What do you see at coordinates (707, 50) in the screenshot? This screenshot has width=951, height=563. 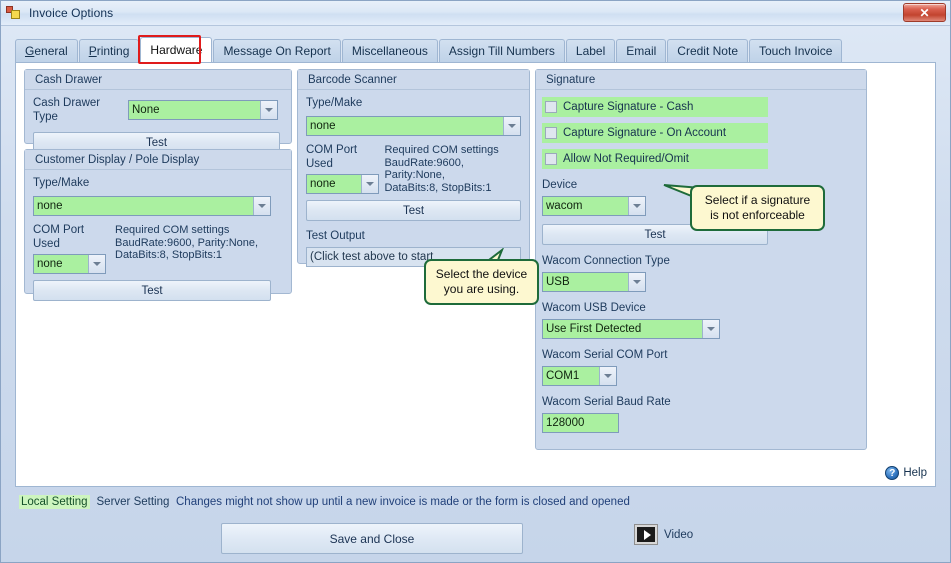 I see `tab-credit-note: Credit Note` at bounding box center [707, 50].